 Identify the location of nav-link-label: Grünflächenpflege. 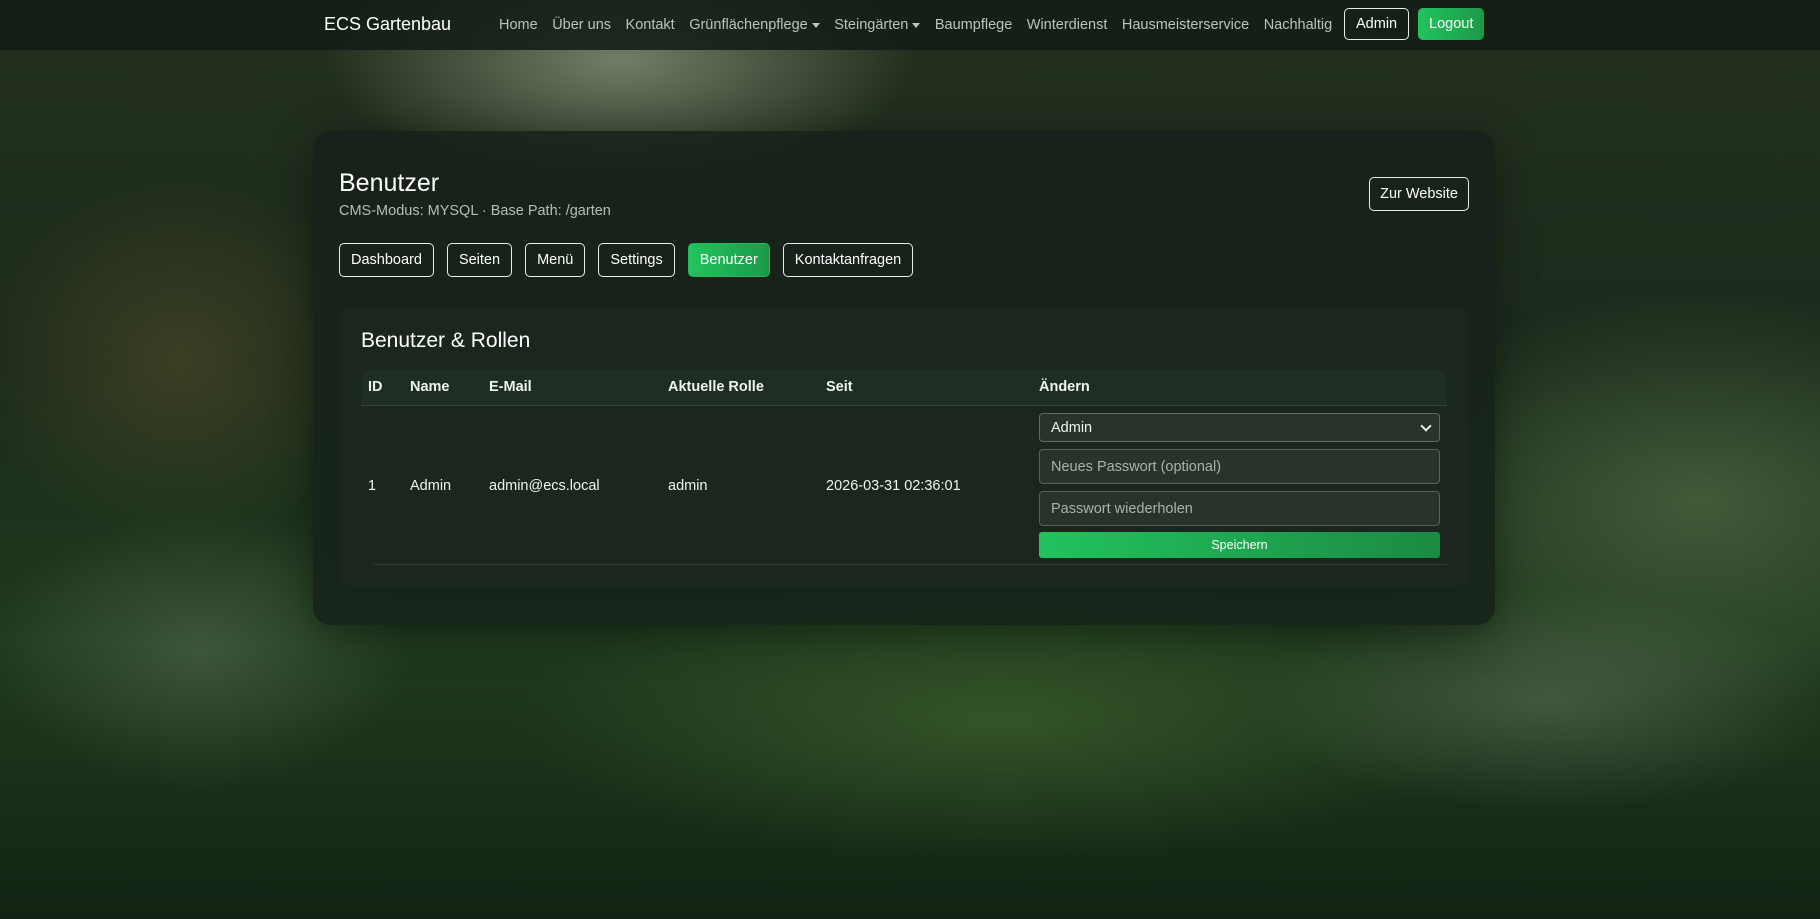
(748, 25).